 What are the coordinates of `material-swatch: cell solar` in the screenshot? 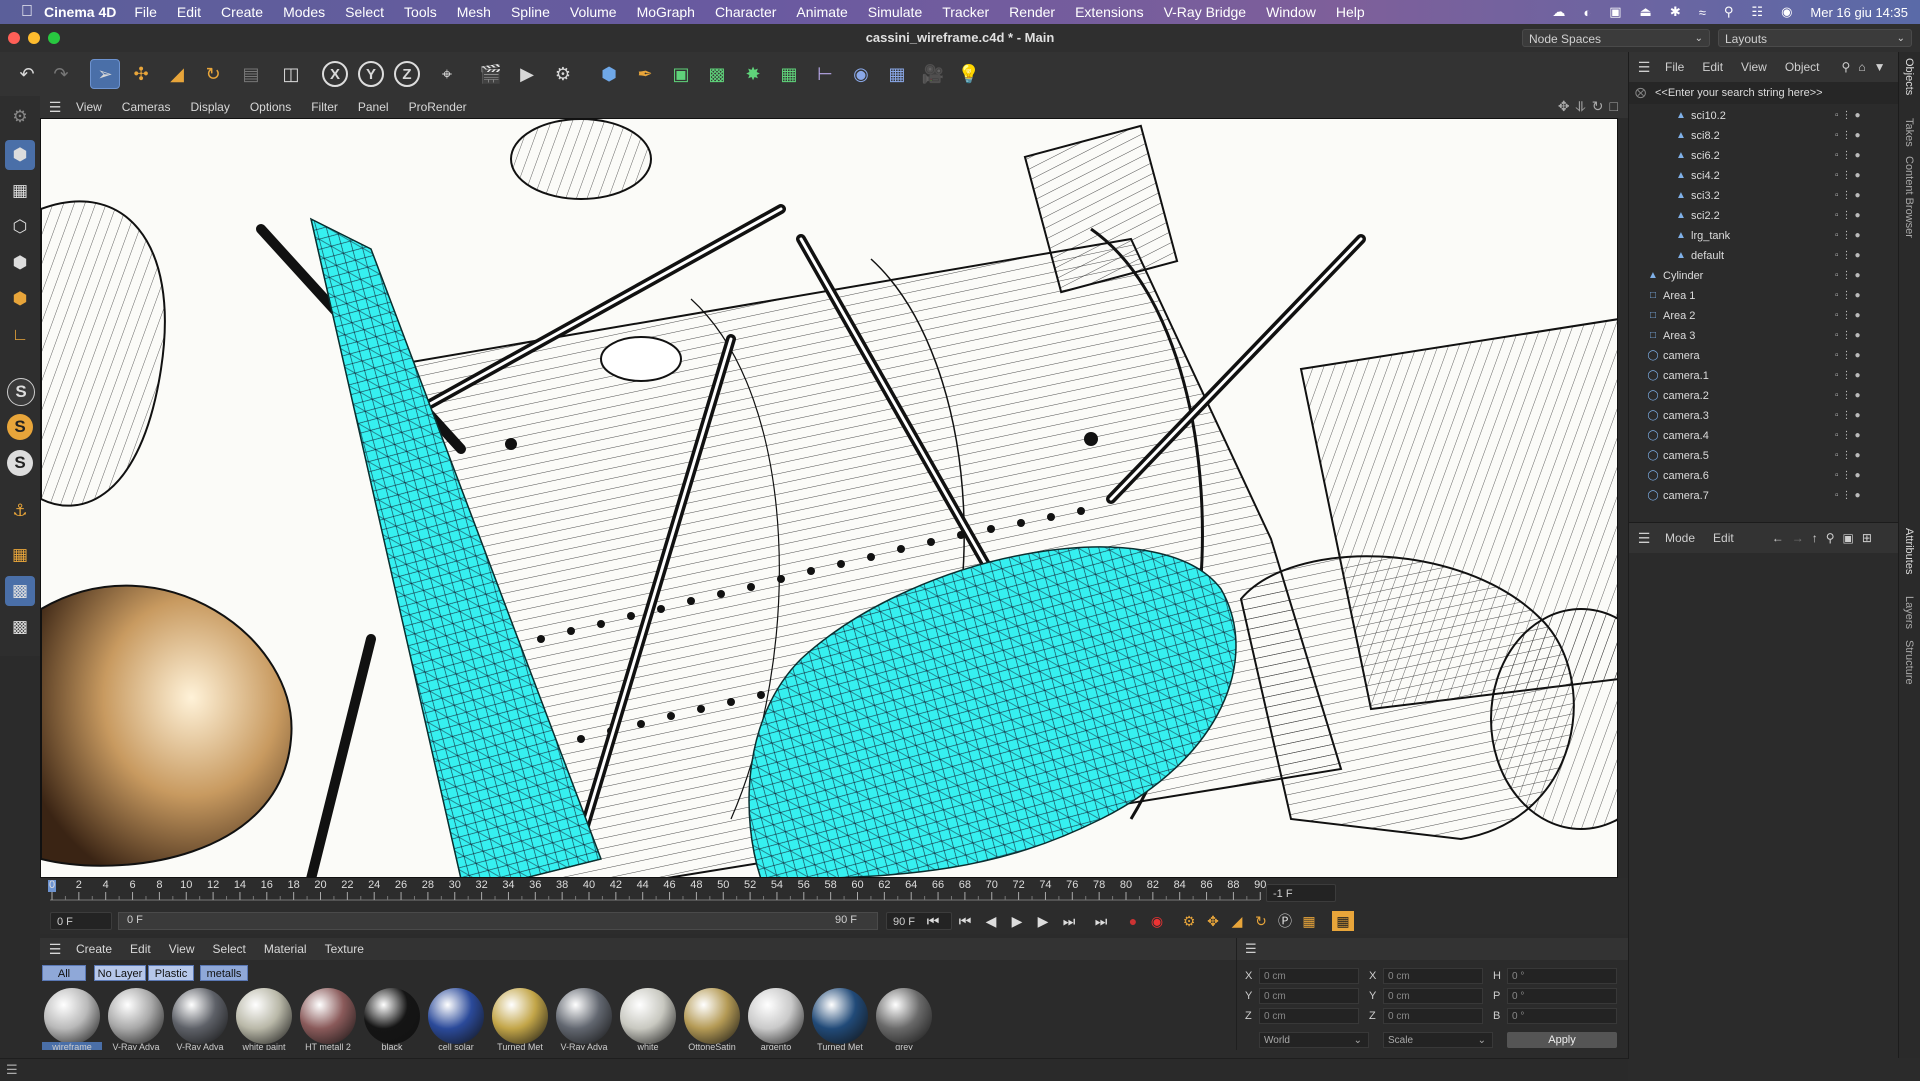 It's located at (456, 1019).